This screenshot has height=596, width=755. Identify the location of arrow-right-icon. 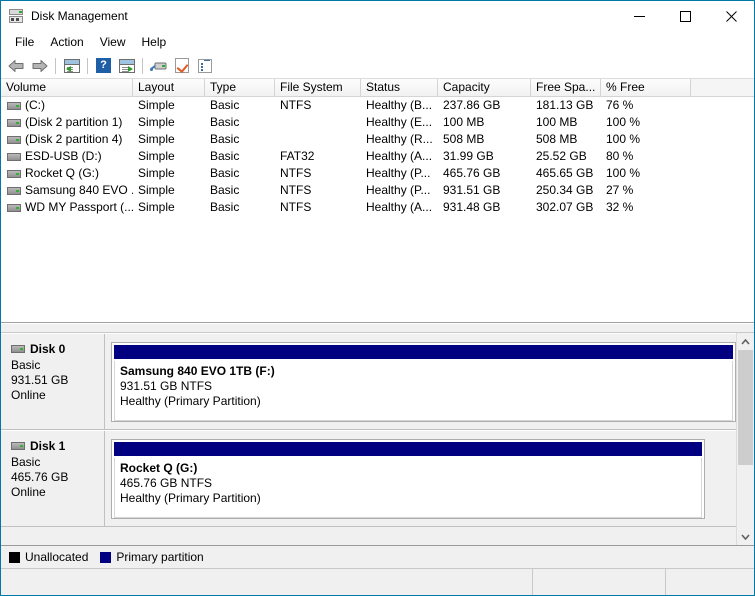
(39, 66).